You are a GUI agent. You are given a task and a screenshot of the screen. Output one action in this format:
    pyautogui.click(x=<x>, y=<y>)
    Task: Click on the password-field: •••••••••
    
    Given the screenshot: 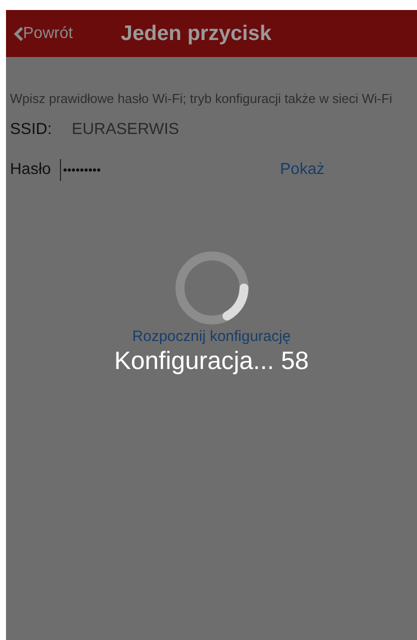 What is the action you would take?
    pyautogui.click(x=135, y=170)
    